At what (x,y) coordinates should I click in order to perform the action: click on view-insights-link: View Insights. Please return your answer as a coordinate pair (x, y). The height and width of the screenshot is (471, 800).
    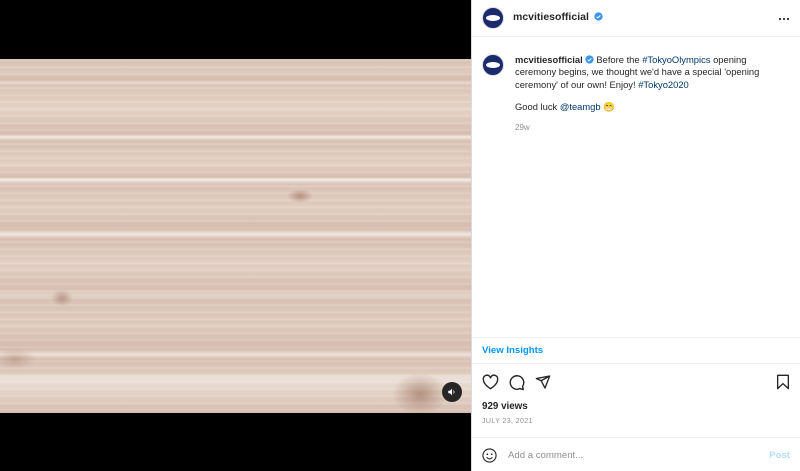
    Looking at the image, I should click on (512, 350).